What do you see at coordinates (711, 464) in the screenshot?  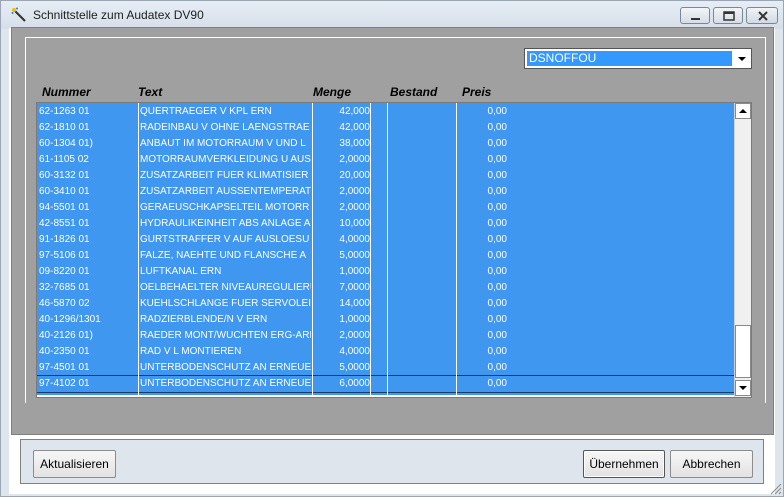 I see `cancel-button: Abbrechen` at bounding box center [711, 464].